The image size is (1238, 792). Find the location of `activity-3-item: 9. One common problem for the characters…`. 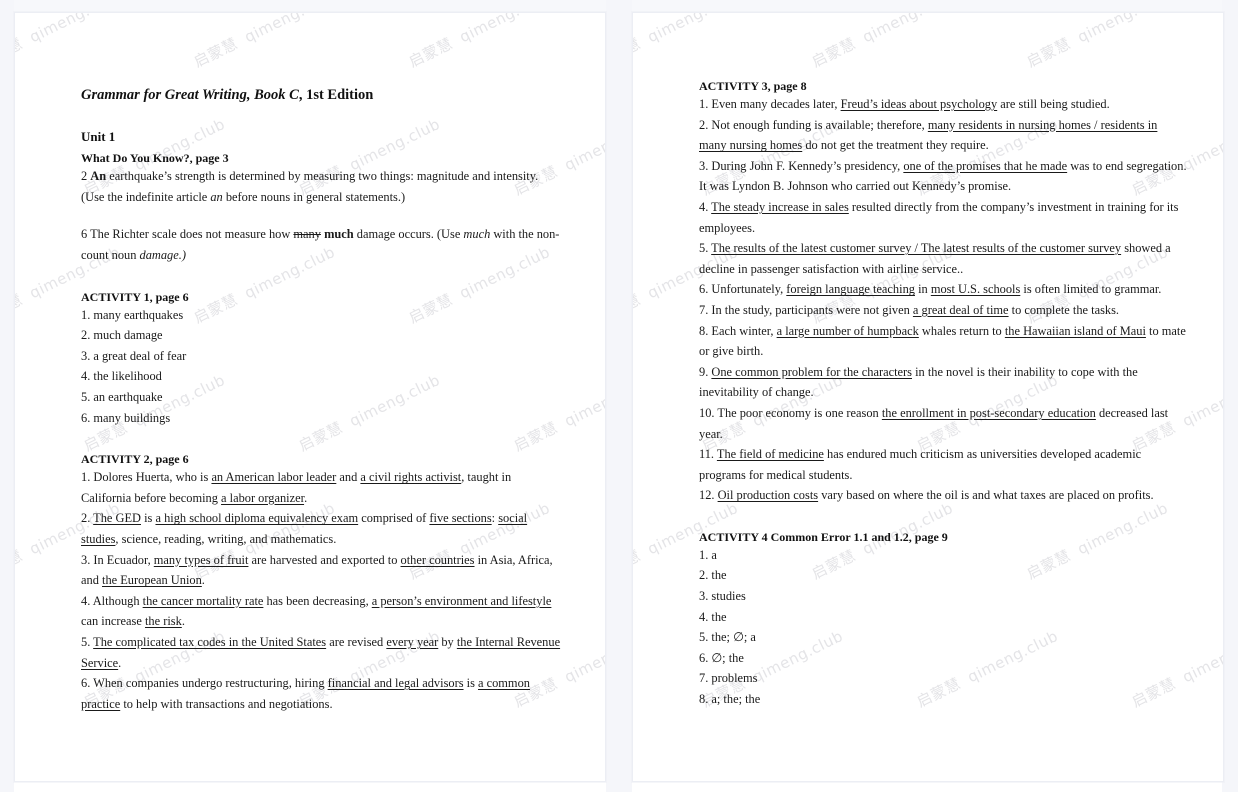

activity-3-item: 9. One common problem for the characters… is located at coordinates (943, 382).